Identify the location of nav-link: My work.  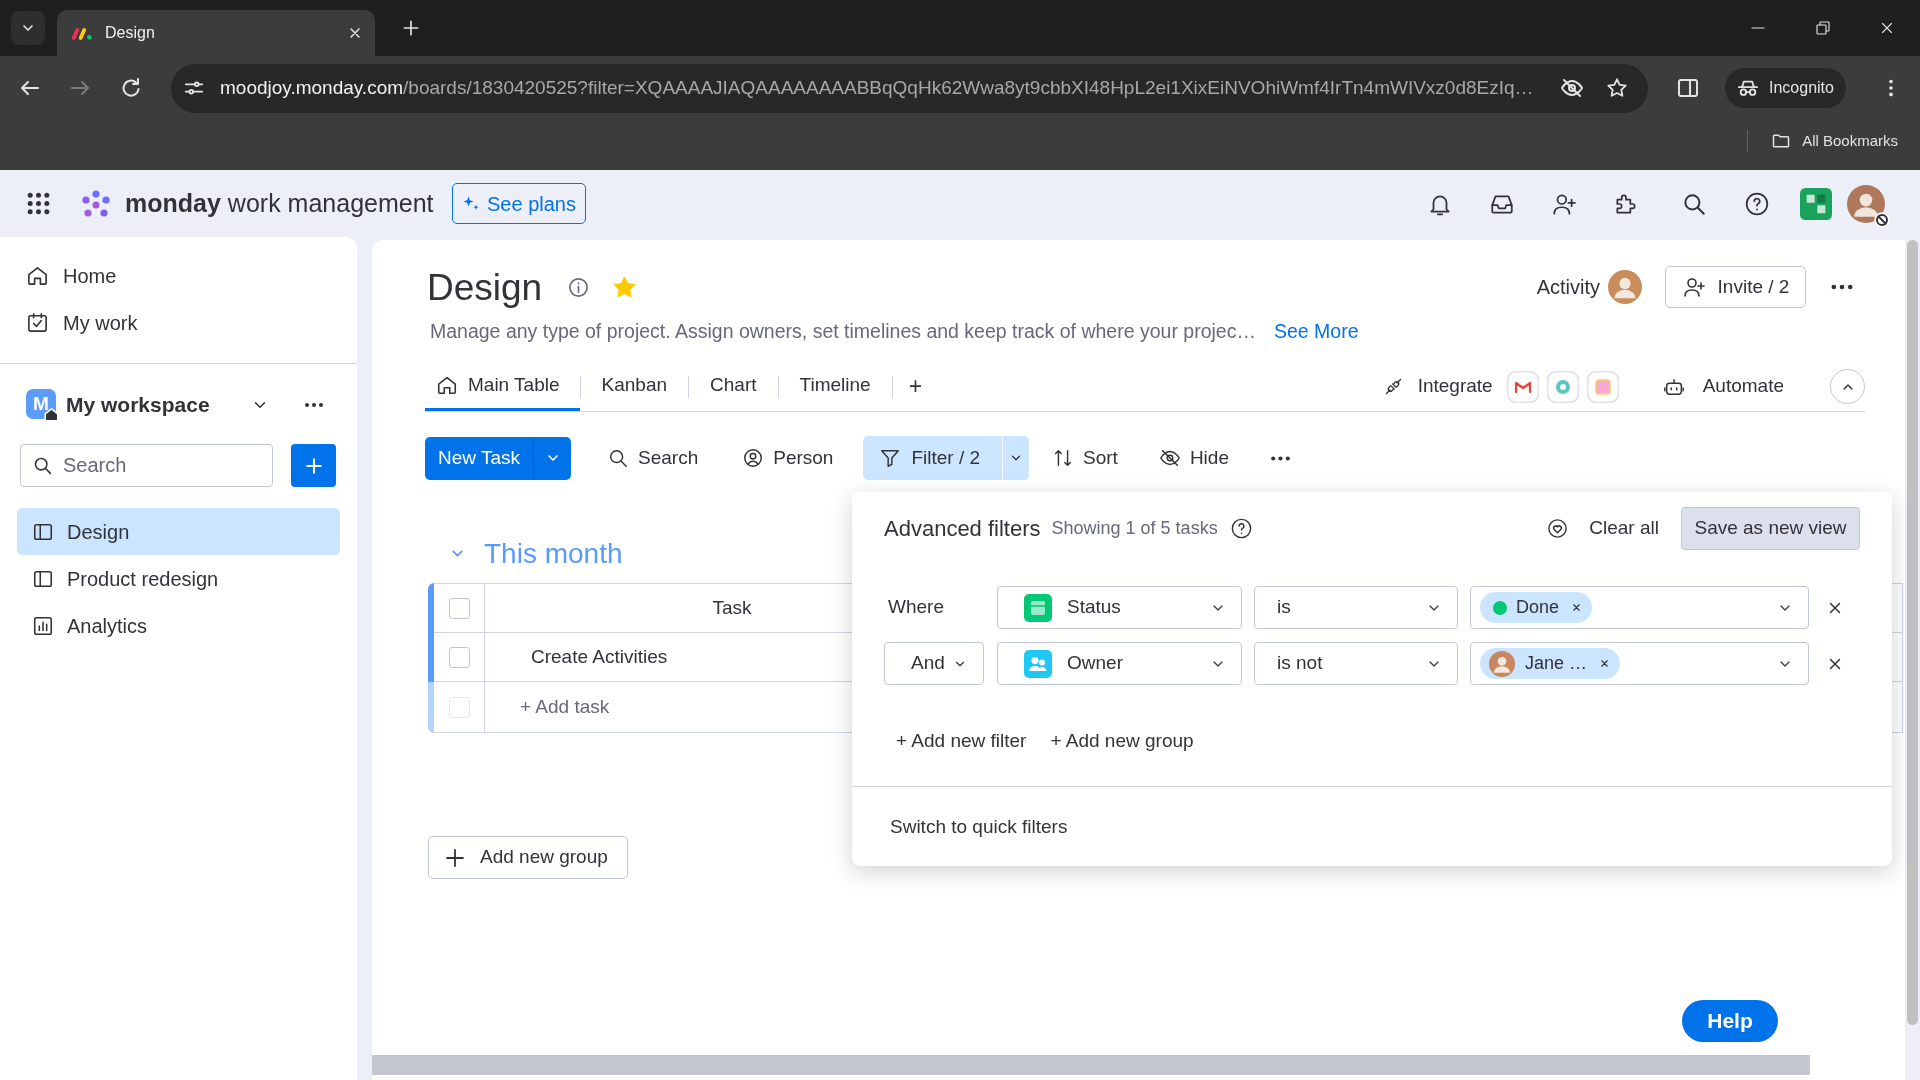
(178, 322).